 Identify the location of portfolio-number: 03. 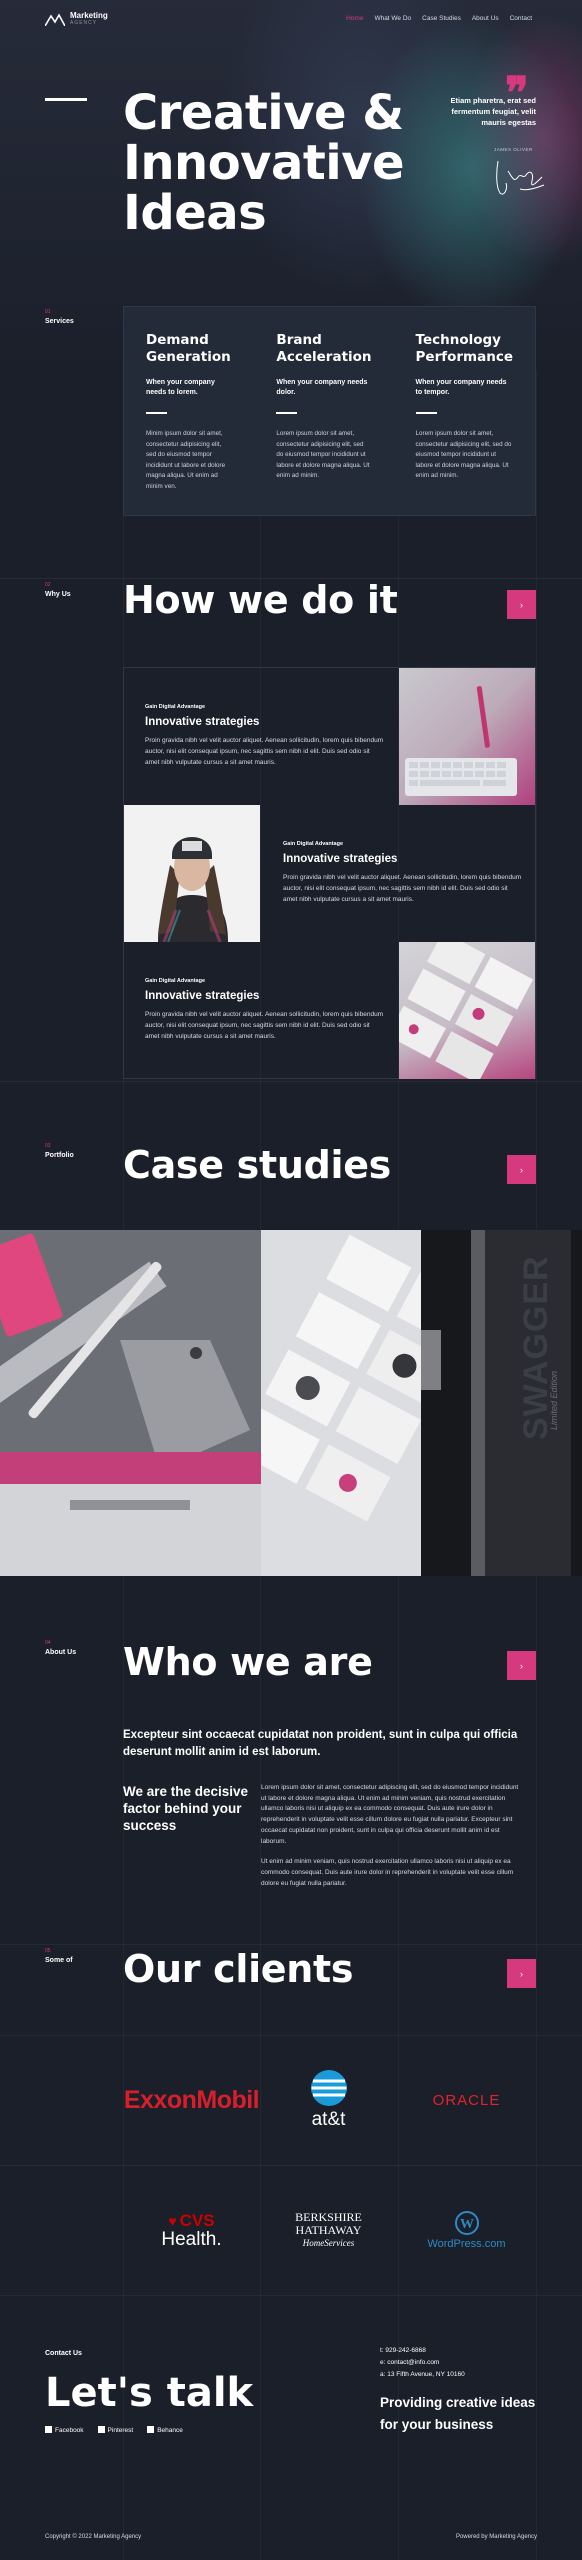
(48, 1146).